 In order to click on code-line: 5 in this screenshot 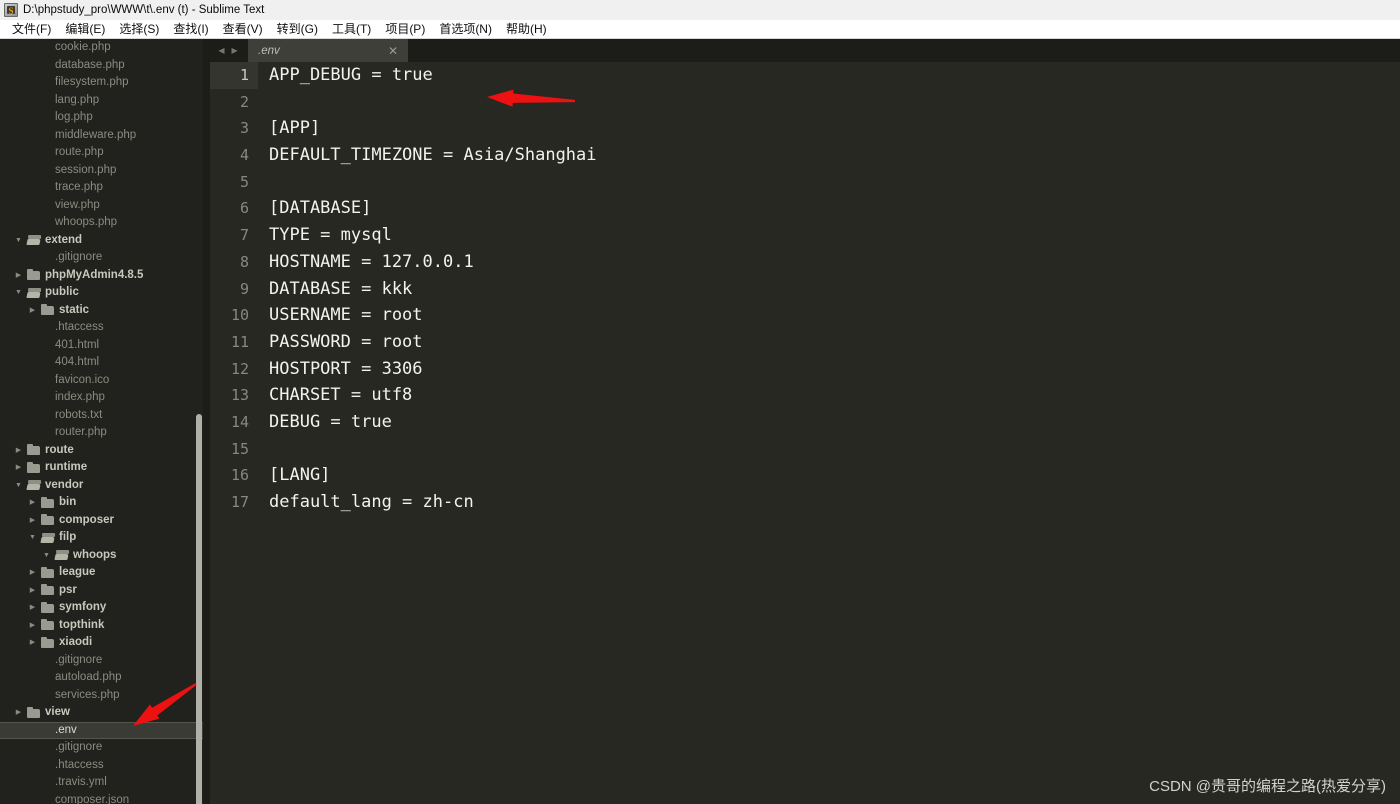, I will do `click(805, 182)`.